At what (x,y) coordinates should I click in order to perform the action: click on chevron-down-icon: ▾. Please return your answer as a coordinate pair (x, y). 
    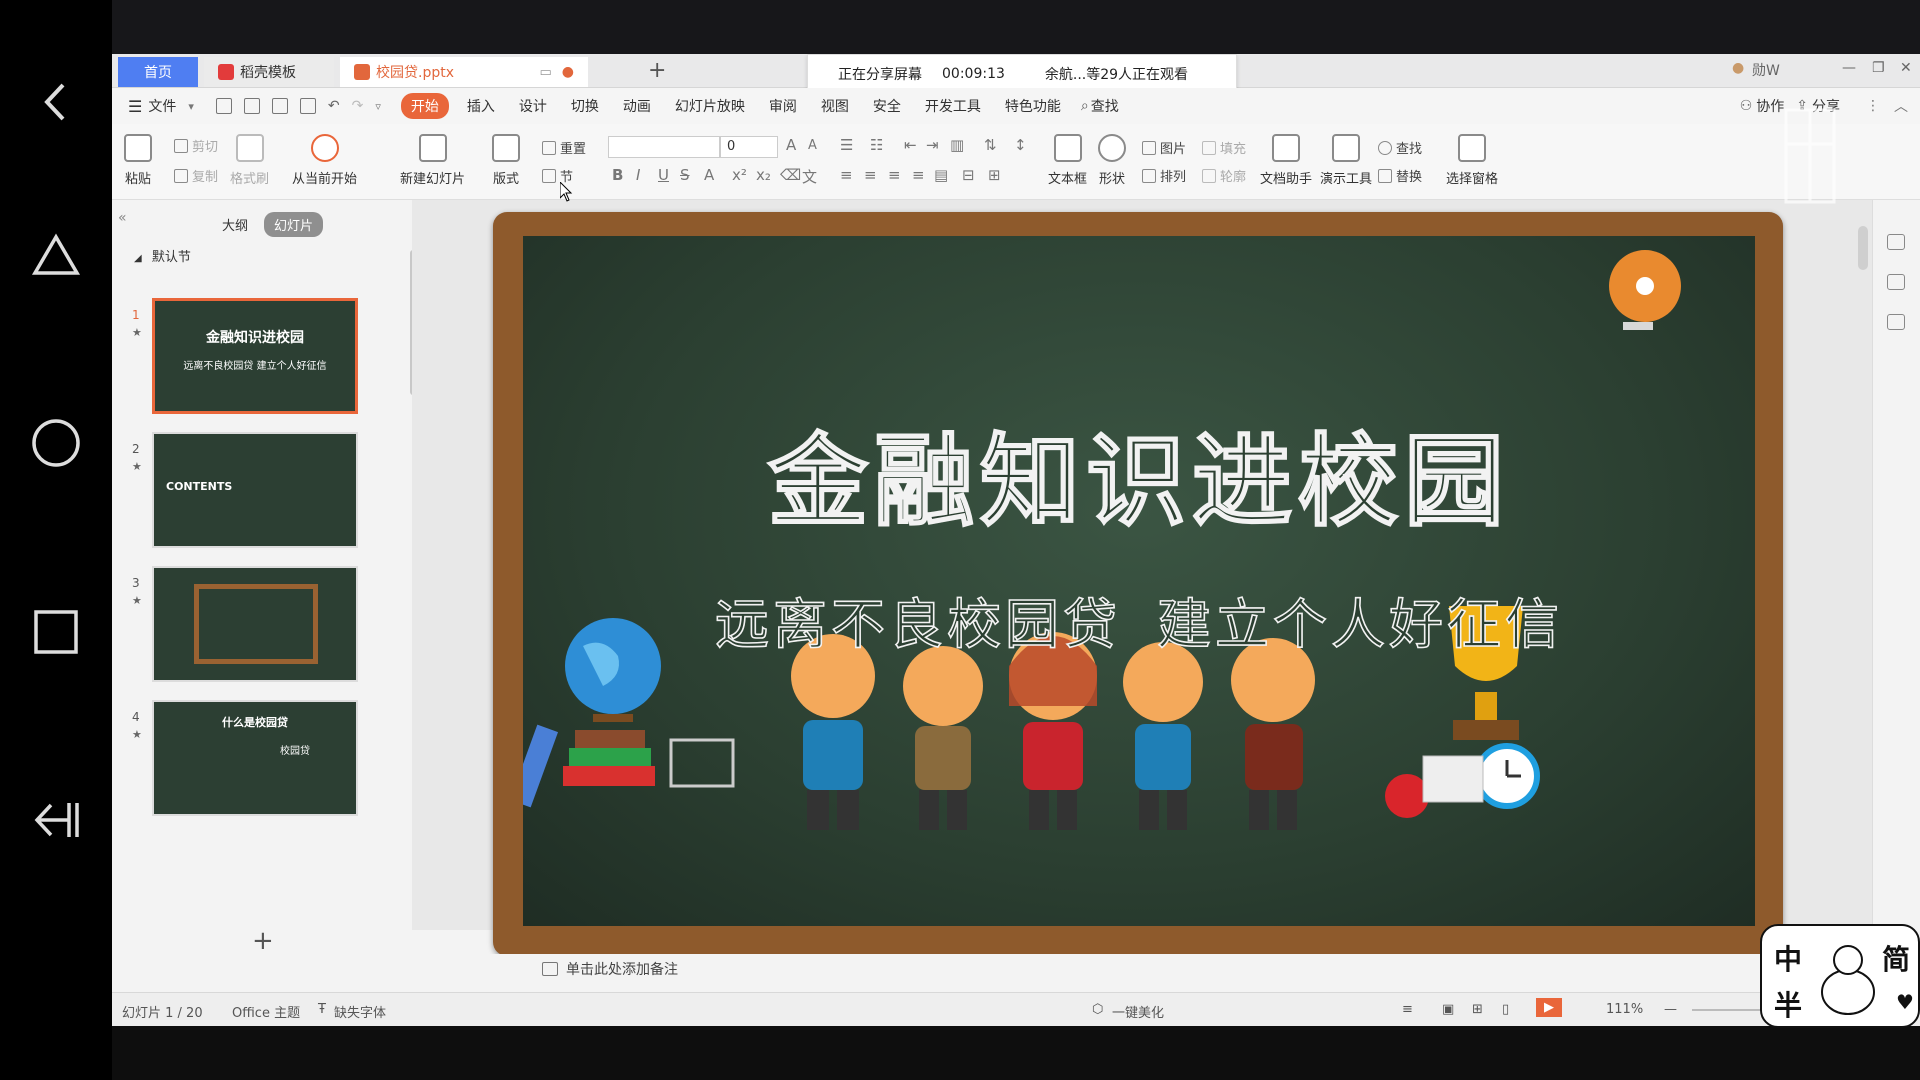
    Looking at the image, I should click on (191, 106).